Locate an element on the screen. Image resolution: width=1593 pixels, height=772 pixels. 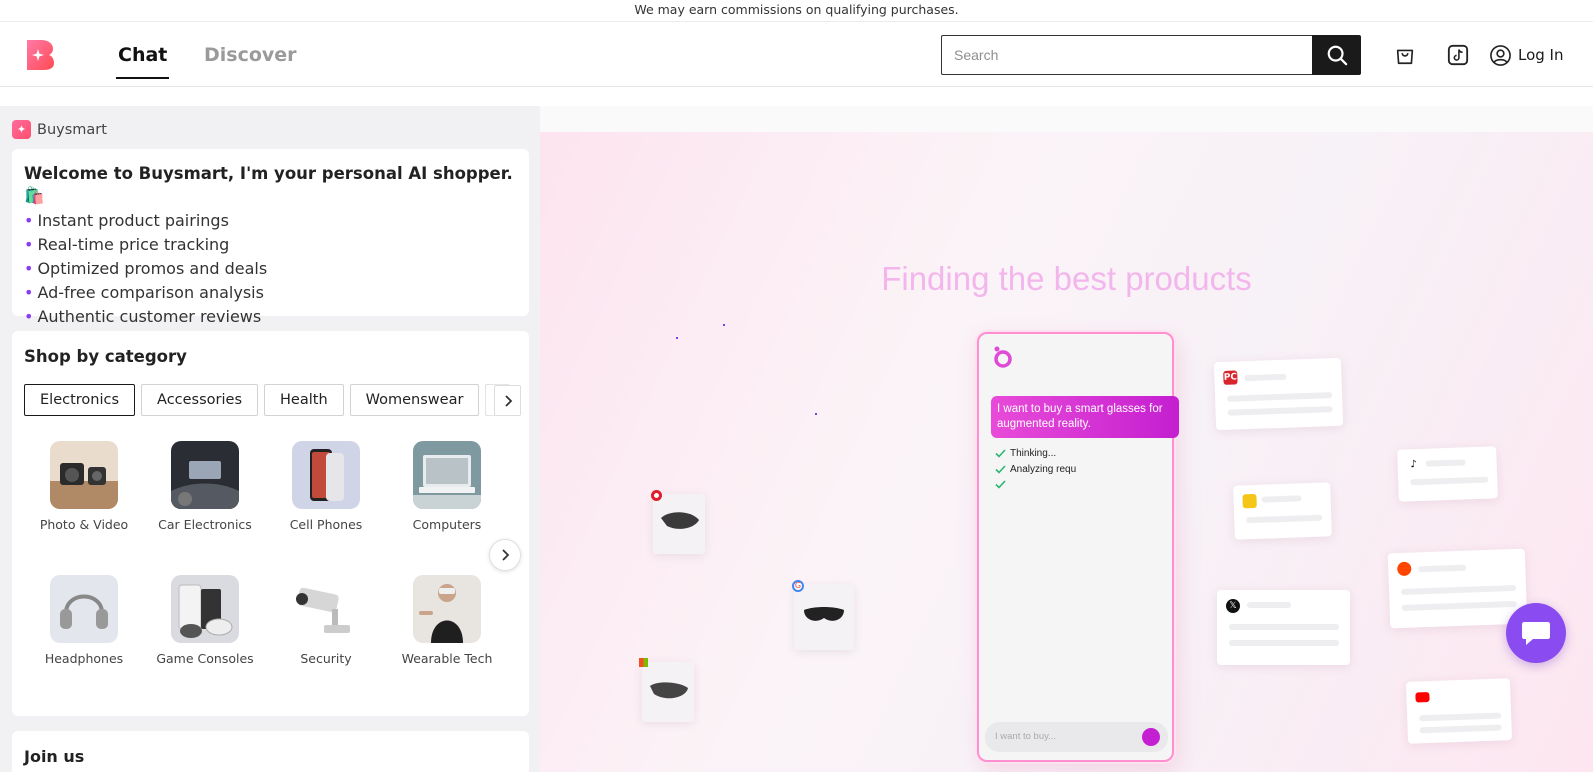
step-analyzing: Analyzing requ is located at coordinates (1035, 469).